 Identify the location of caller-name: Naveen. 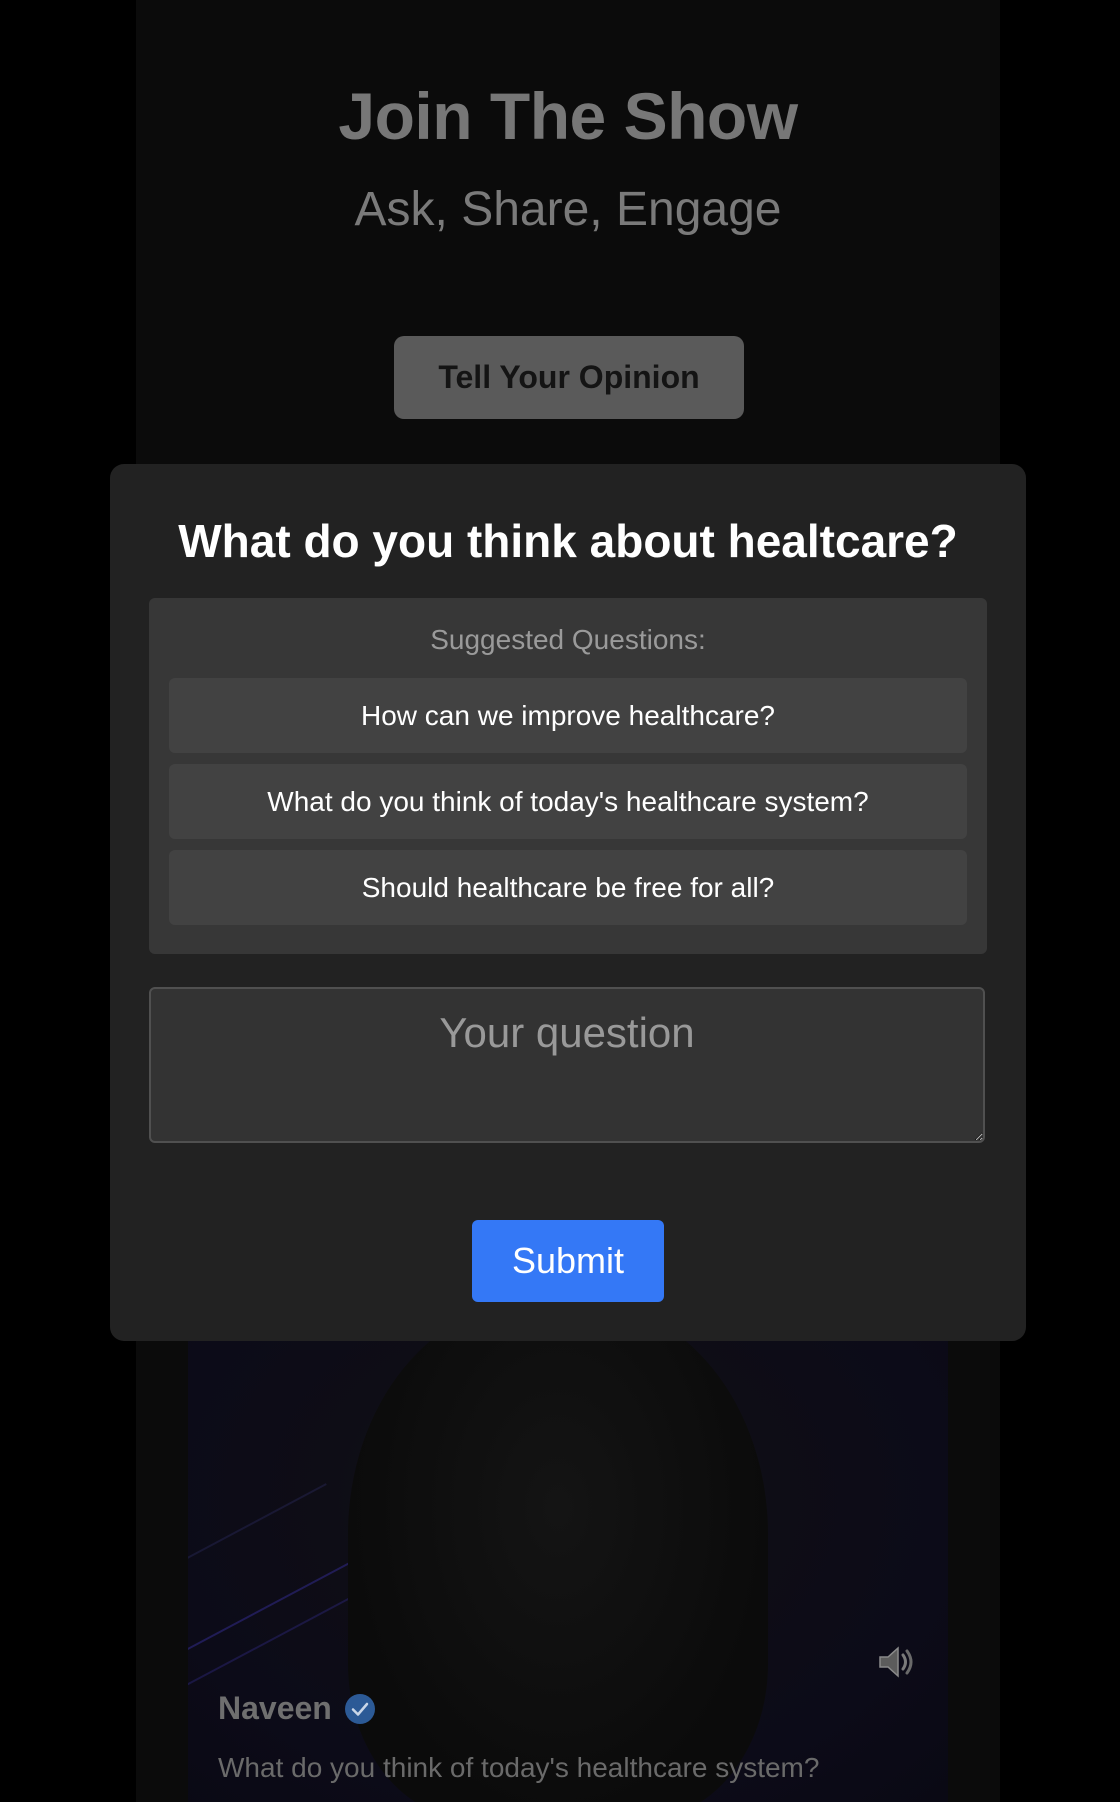
(275, 1708).